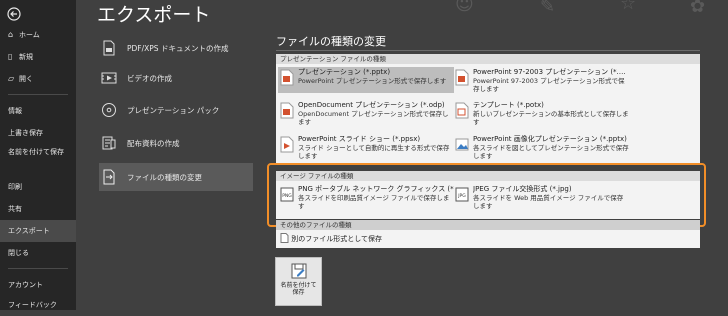  What do you see at coordinates (698, 8) in the screenshot?
I see `decoration-icon: ✿` at bounding box center [698, 8].